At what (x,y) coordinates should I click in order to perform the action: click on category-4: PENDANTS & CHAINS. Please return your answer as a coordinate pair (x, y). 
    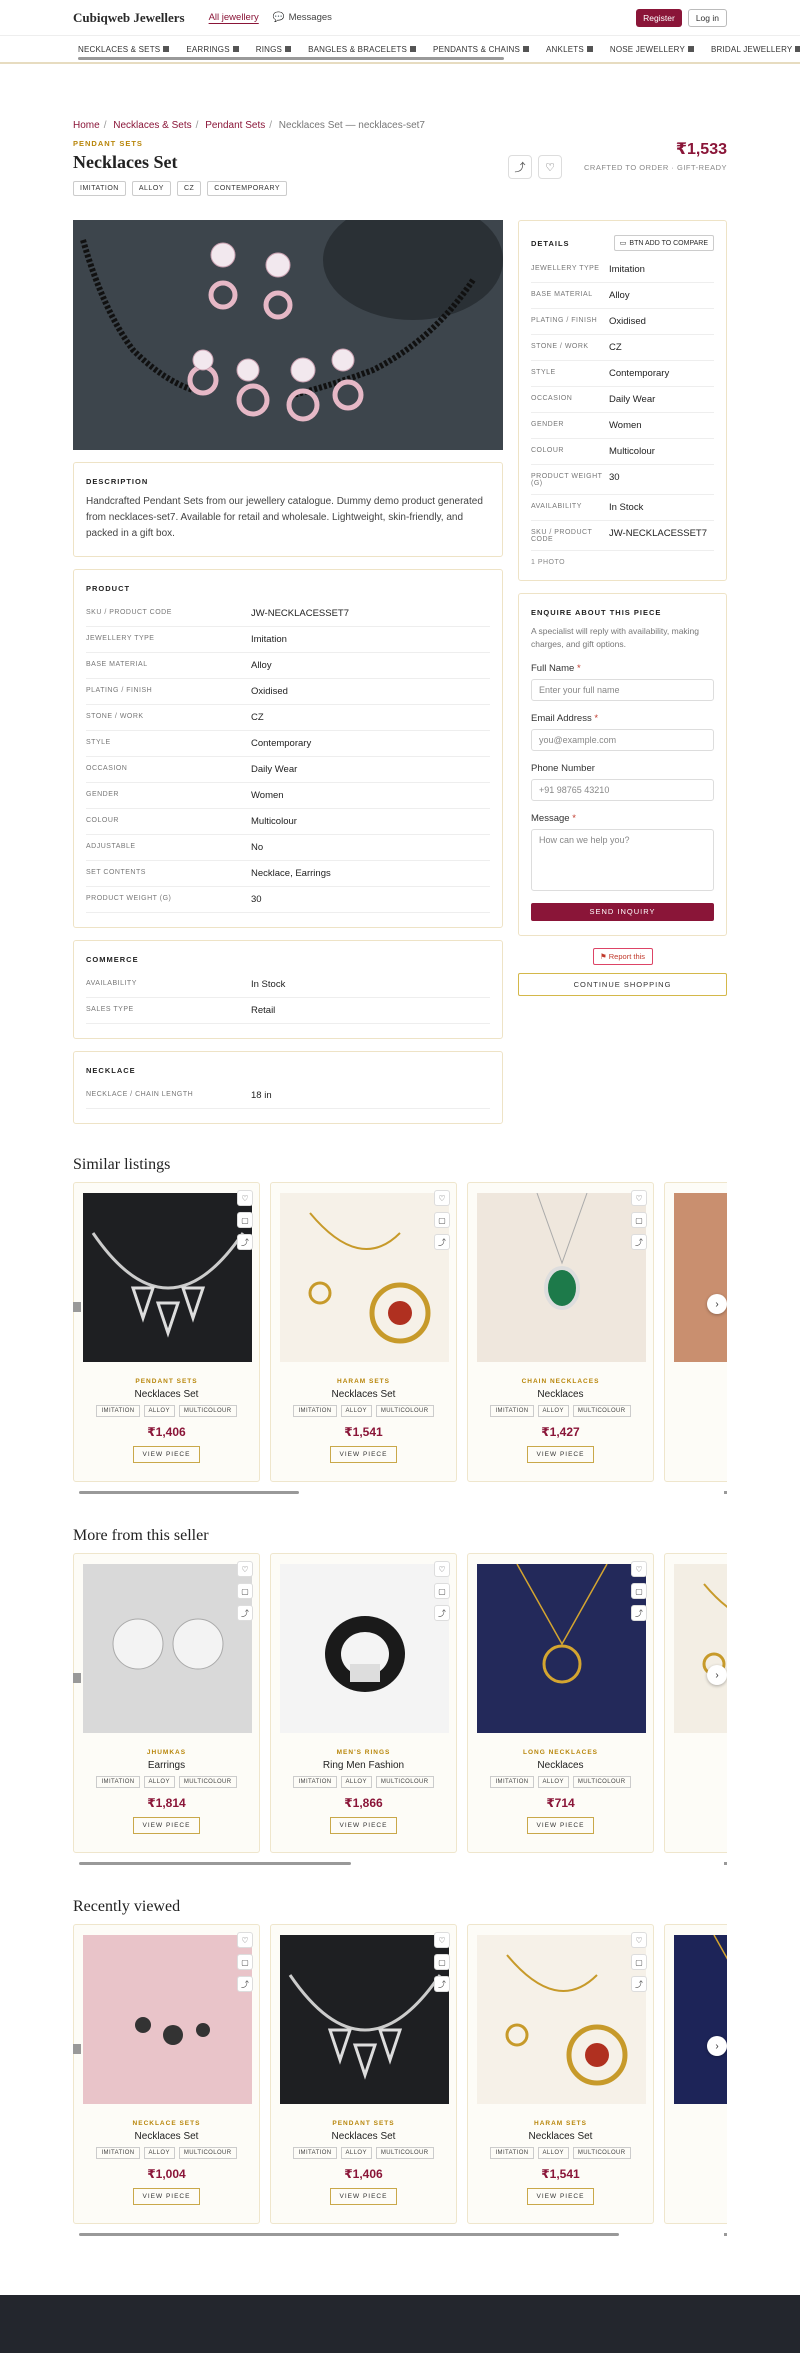
    Looking at the image, I should click on (481, 49).